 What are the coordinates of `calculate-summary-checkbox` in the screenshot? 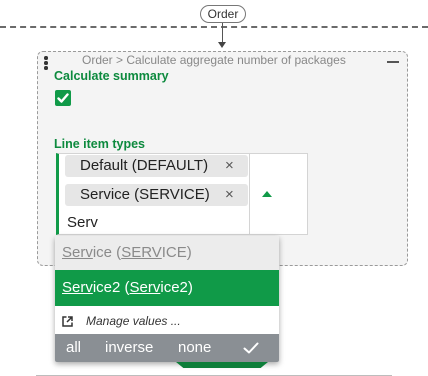 It's located at (63, 98).